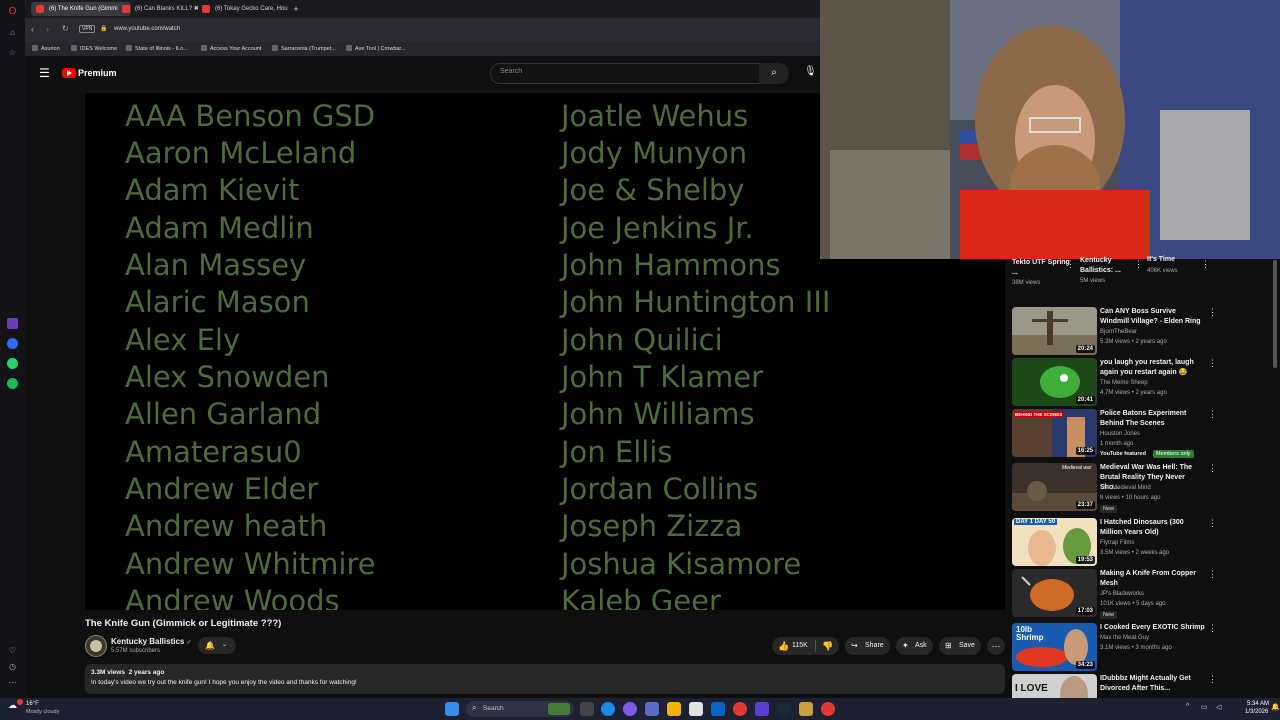 The width and height of the screenshot is (1280, 720). What do you see at coordinates (1275, 707) in the screenshot?
I see `notification-bell-icon: 🔔` at bounding box center [1275, 707].